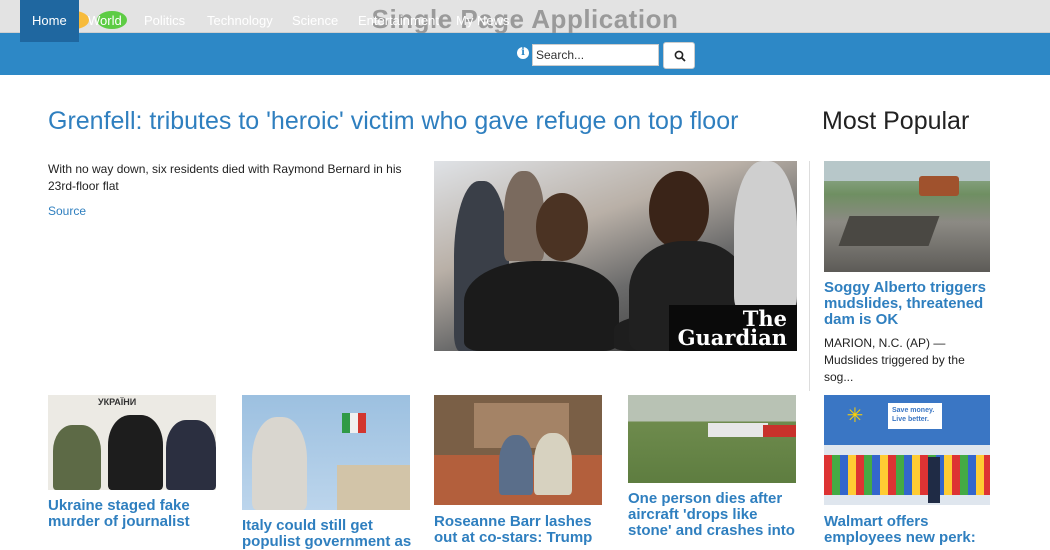  I want to click on nav-my-news: My News, so click(482, 21).